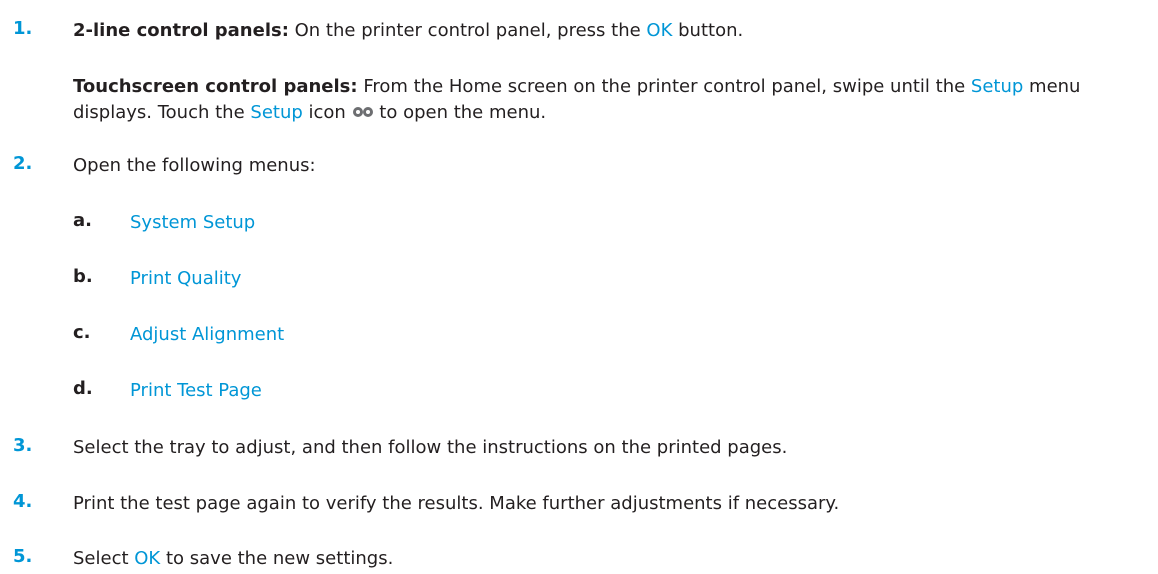  I want to click on submenu-letter: c., so click(82, 332).